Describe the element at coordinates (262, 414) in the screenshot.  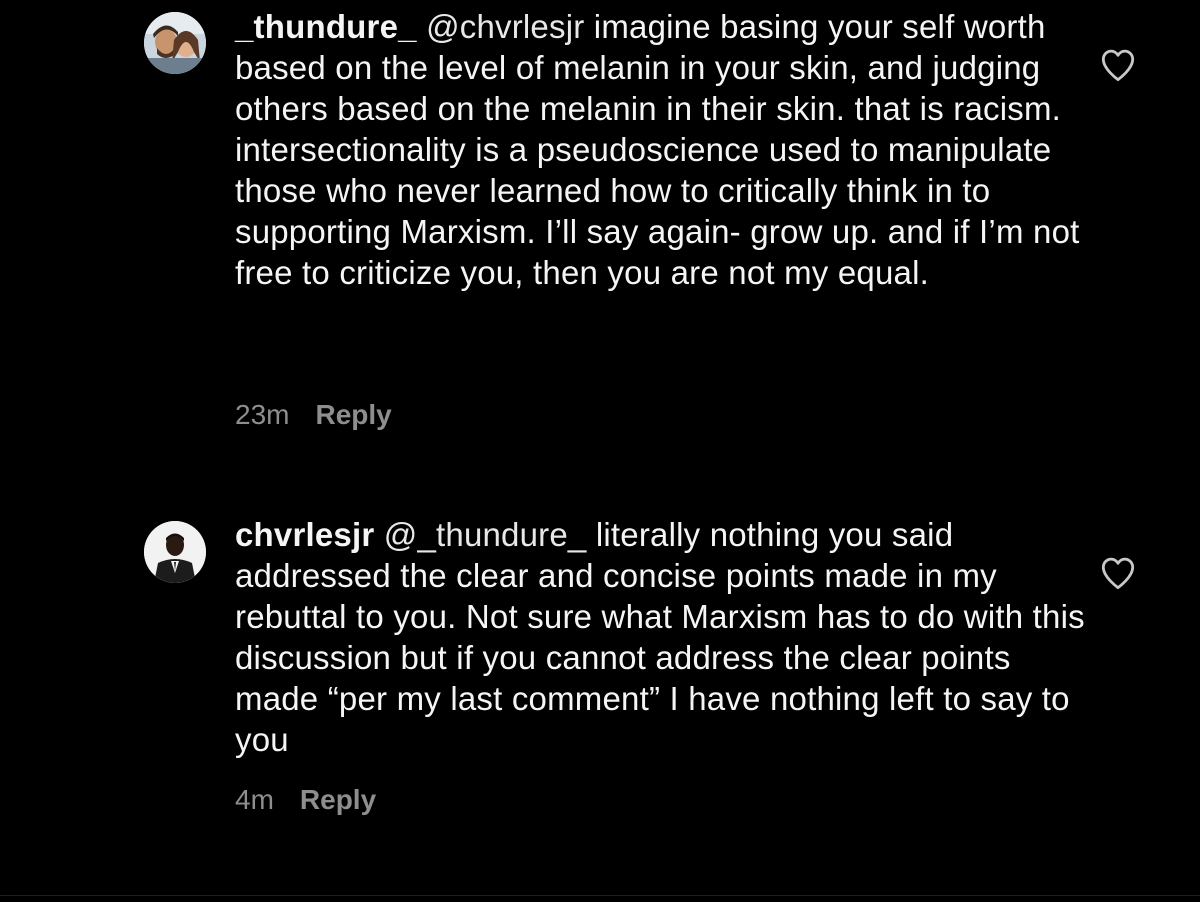
I see `comment-timestamp: 23m` at that location.